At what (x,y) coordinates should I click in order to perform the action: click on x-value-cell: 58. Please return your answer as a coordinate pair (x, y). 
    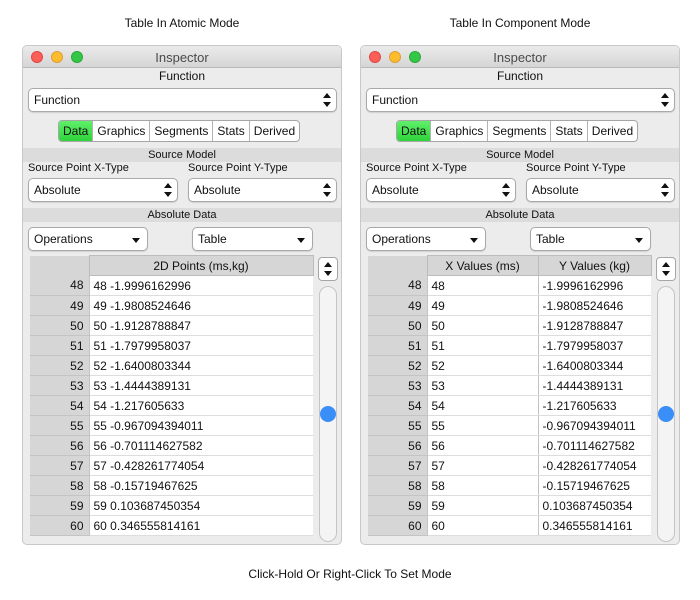
    Looking at the image, I should click on (482, 485).